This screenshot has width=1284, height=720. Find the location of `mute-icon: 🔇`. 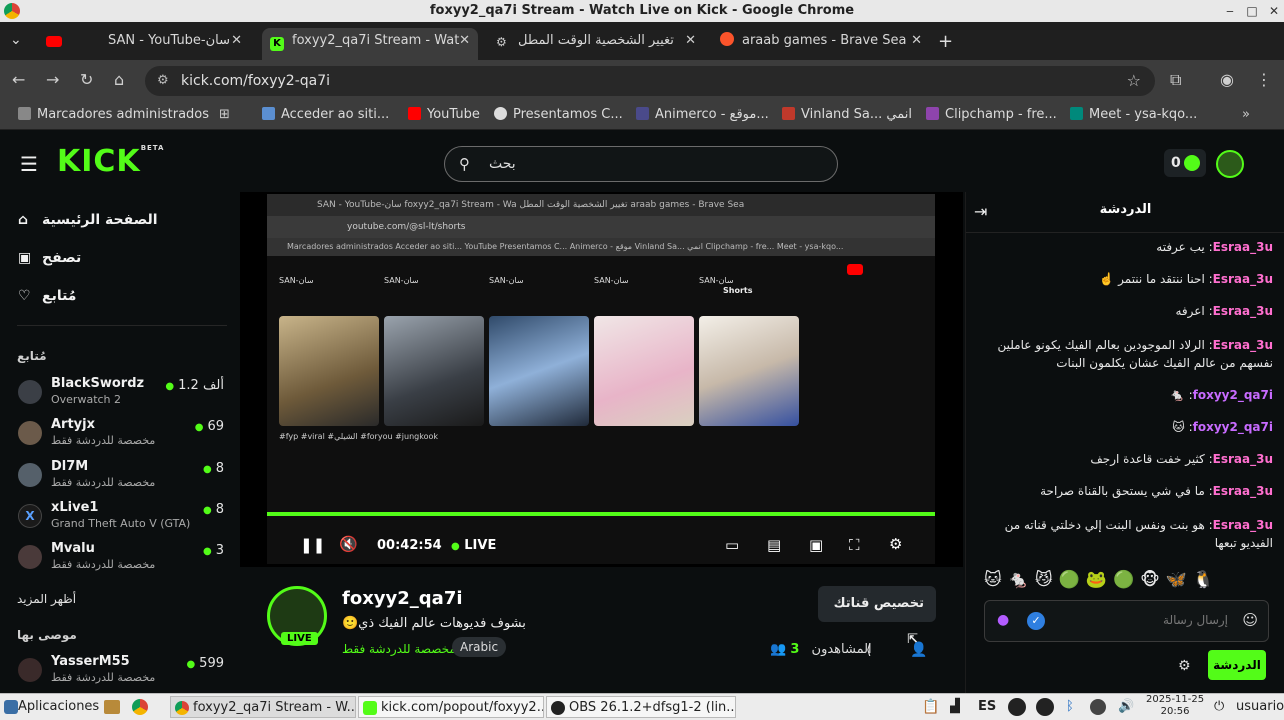

mute-icon: 🔇 is located at coordinates (348, 544).